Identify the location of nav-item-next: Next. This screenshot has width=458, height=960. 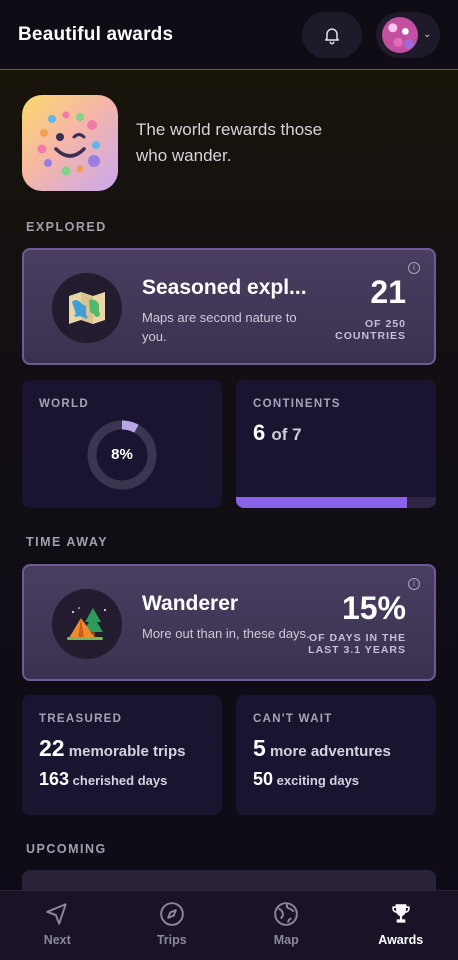
(57, 925).